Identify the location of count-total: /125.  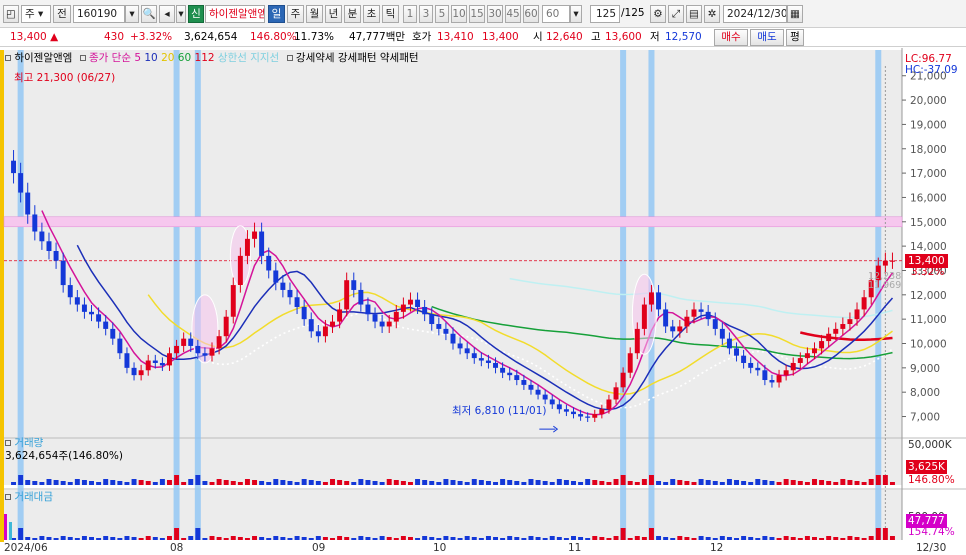
(633, 13).